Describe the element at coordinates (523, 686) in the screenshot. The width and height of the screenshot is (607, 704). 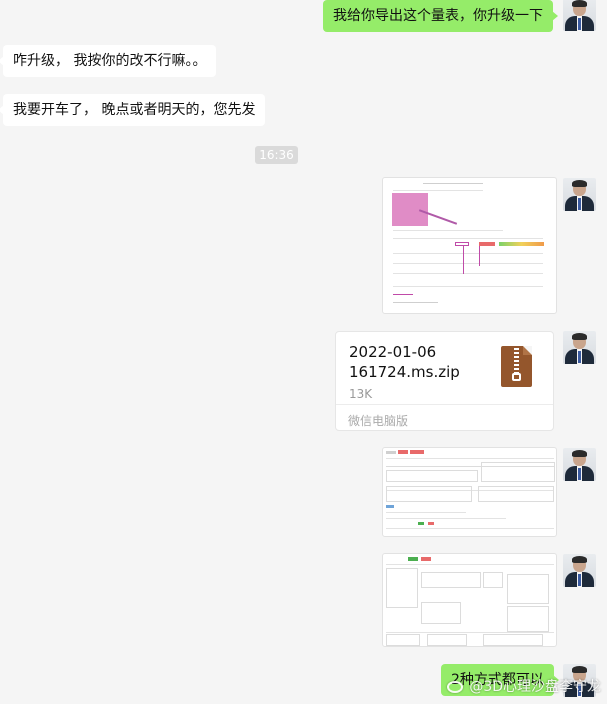
I see `weibo-watermark: @3D心理沙盘李守龙` at that location.